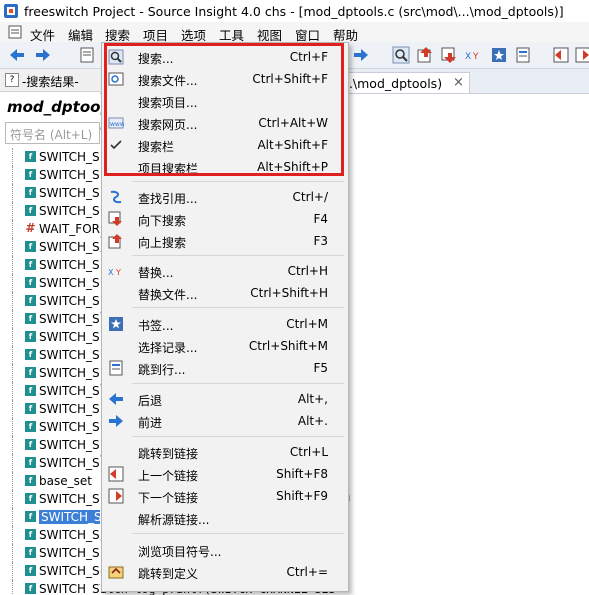 The width and height of the screenshot is (589, 595). What do you see at coordinates (225, 452) in the screenshot?
I see `menu-item: 跳转到链接 Ctrl+L` at bounding box center [225, 452].